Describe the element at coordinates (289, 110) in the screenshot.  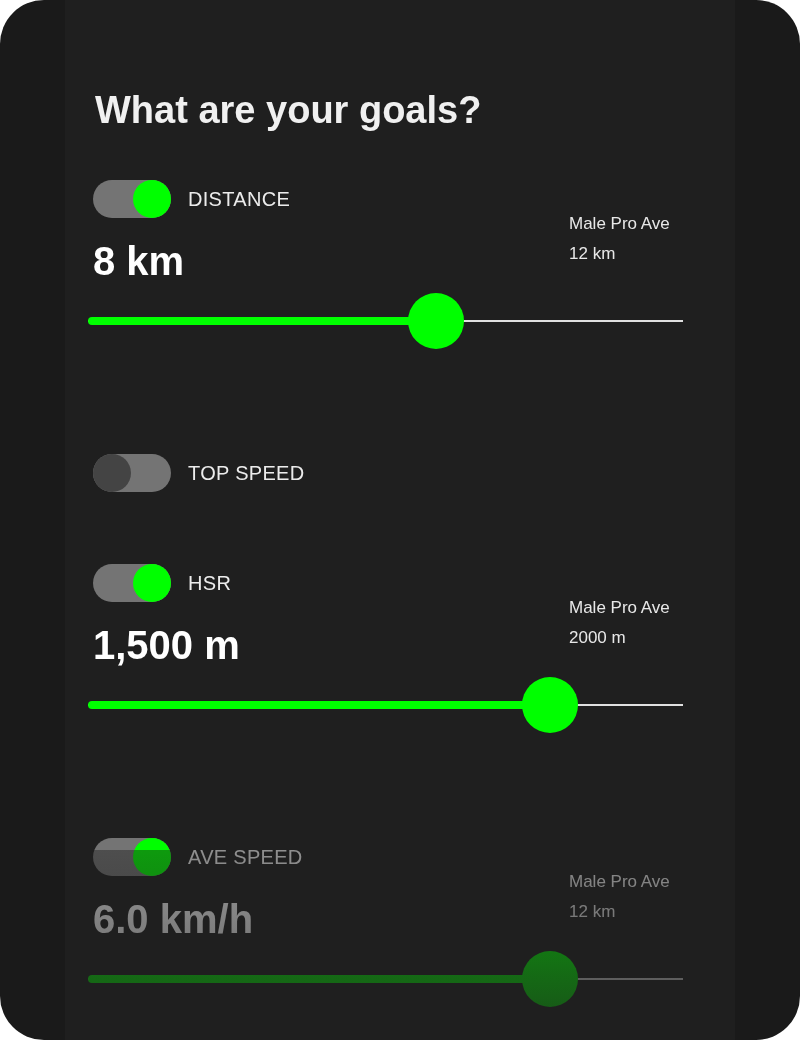
I see `page-title: What are your goals?` at that location.